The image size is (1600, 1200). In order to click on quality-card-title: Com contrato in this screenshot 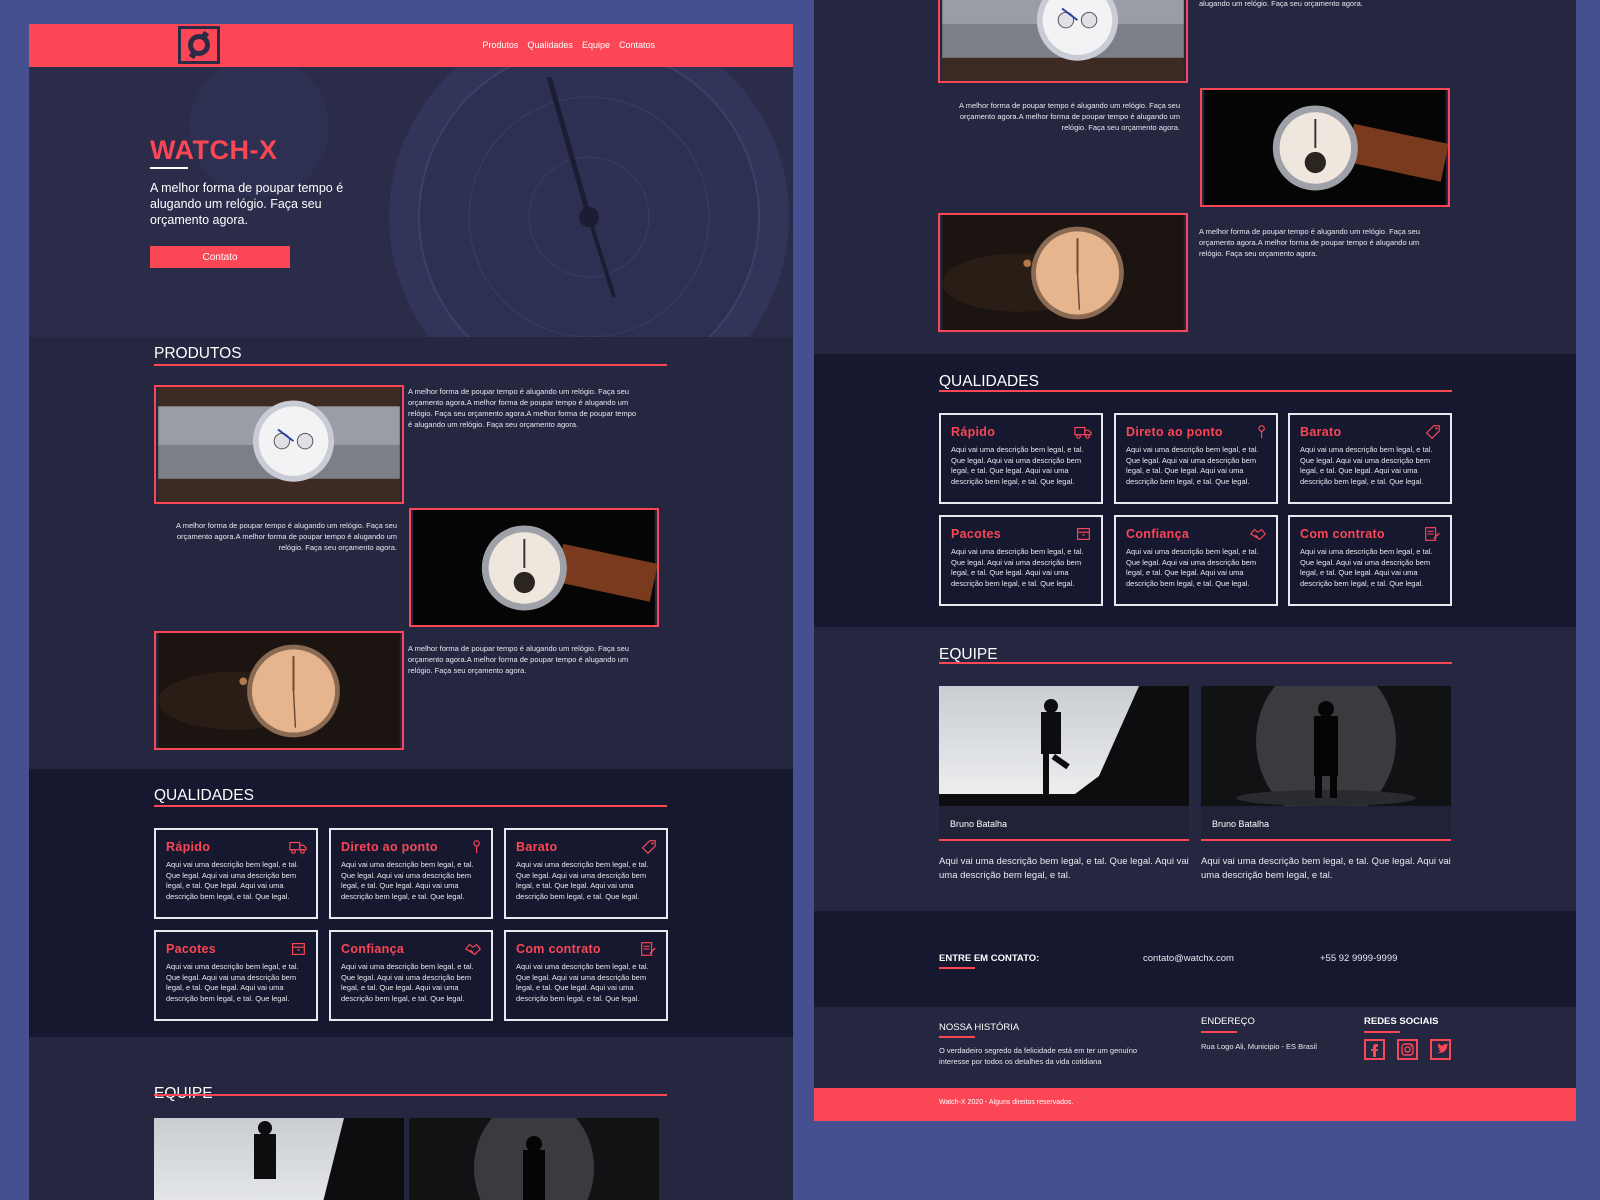, I will do `click(1342, 534)`.